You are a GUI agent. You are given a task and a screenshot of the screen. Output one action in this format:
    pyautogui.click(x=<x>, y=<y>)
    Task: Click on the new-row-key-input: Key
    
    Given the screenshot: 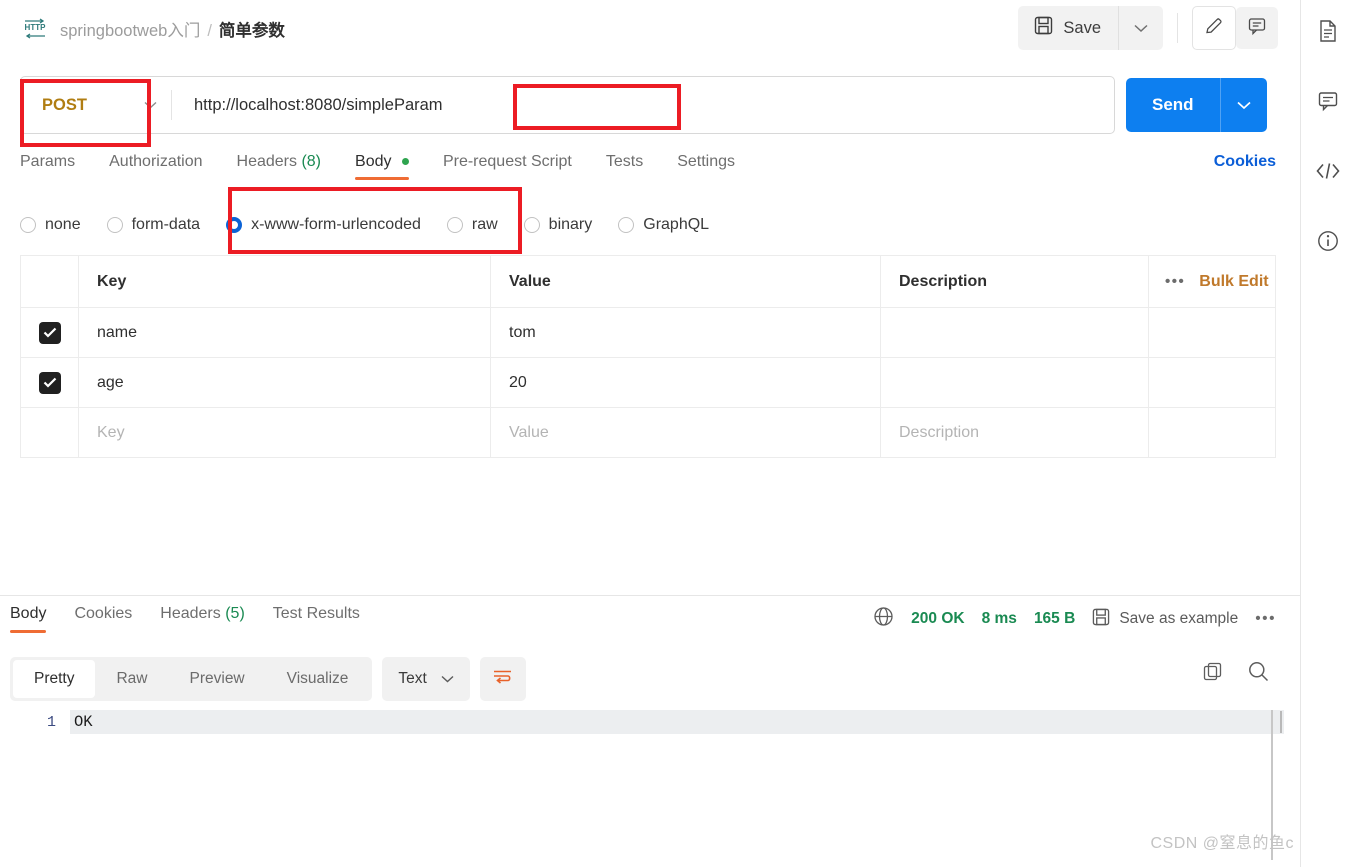 What is the action you would take?
    pyautogui.click(x=285, y=432)
    